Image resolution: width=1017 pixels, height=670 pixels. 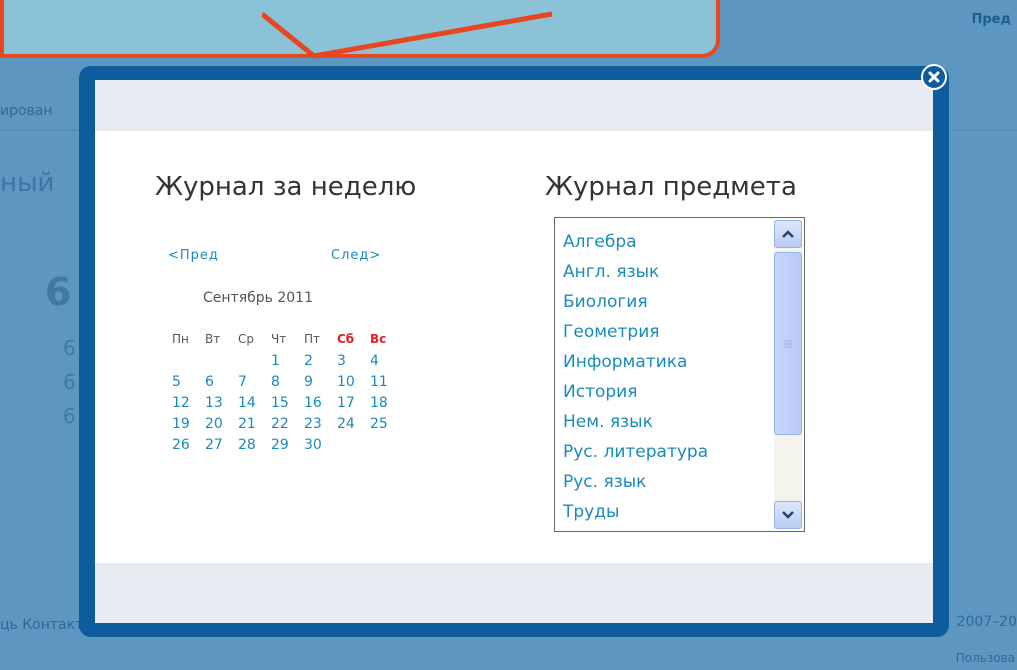 I want to click on calendar-week-row: 1234, so click(x=283, y=363).